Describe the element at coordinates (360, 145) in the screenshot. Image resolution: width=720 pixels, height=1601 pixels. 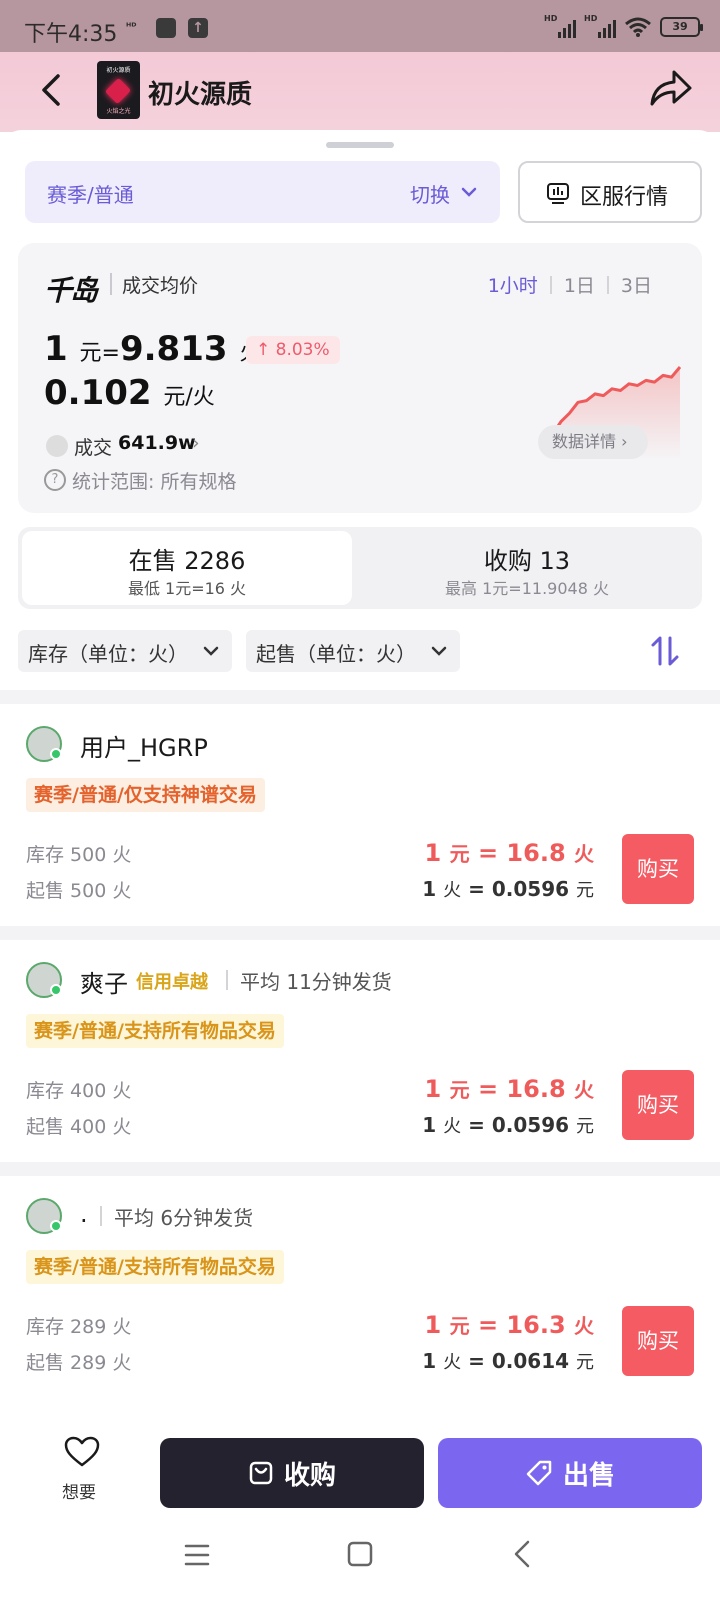
I see `sheet-grabber` at that location.